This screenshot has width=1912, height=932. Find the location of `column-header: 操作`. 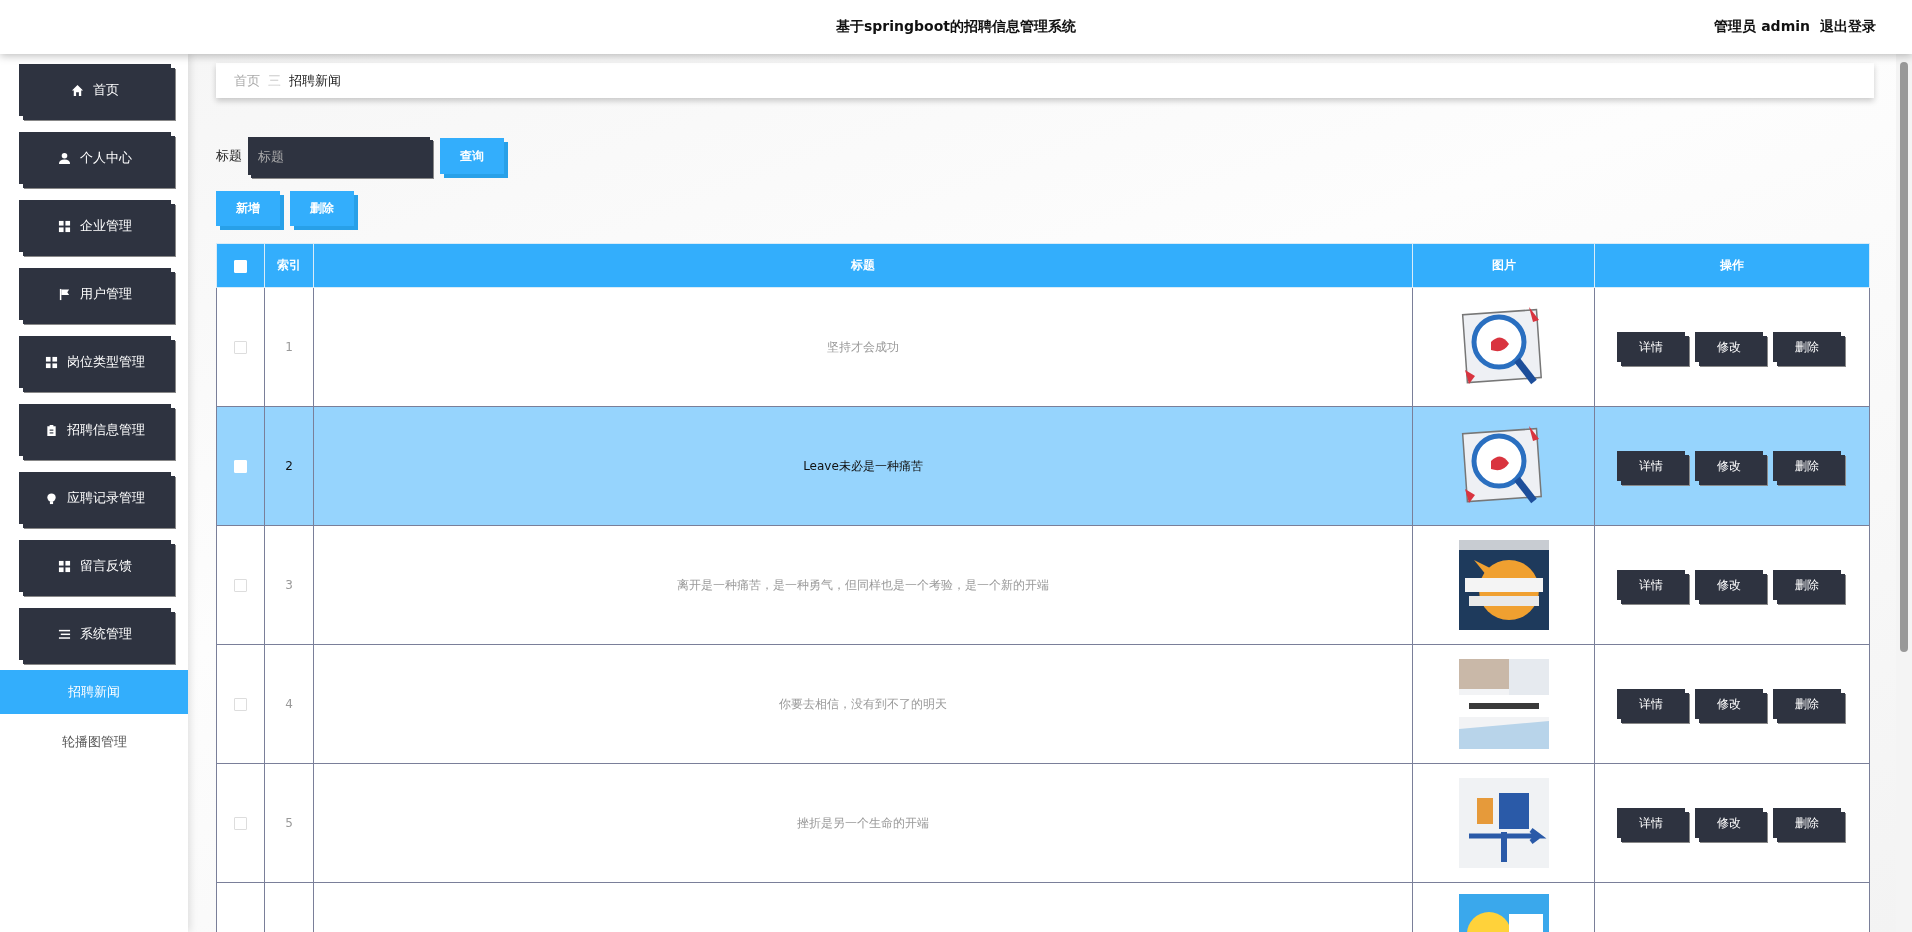

column-header: 操作 is located at coordinates (1732, 265).